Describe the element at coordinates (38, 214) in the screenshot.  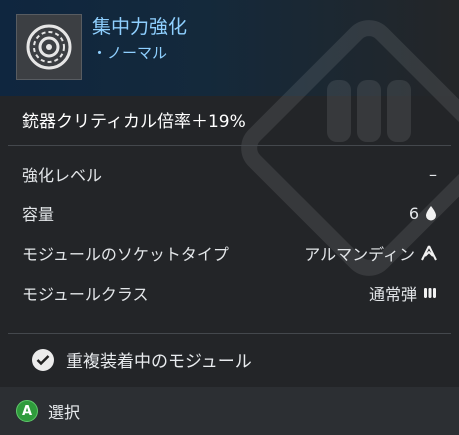
I see `stat-label: 容量` at that location.